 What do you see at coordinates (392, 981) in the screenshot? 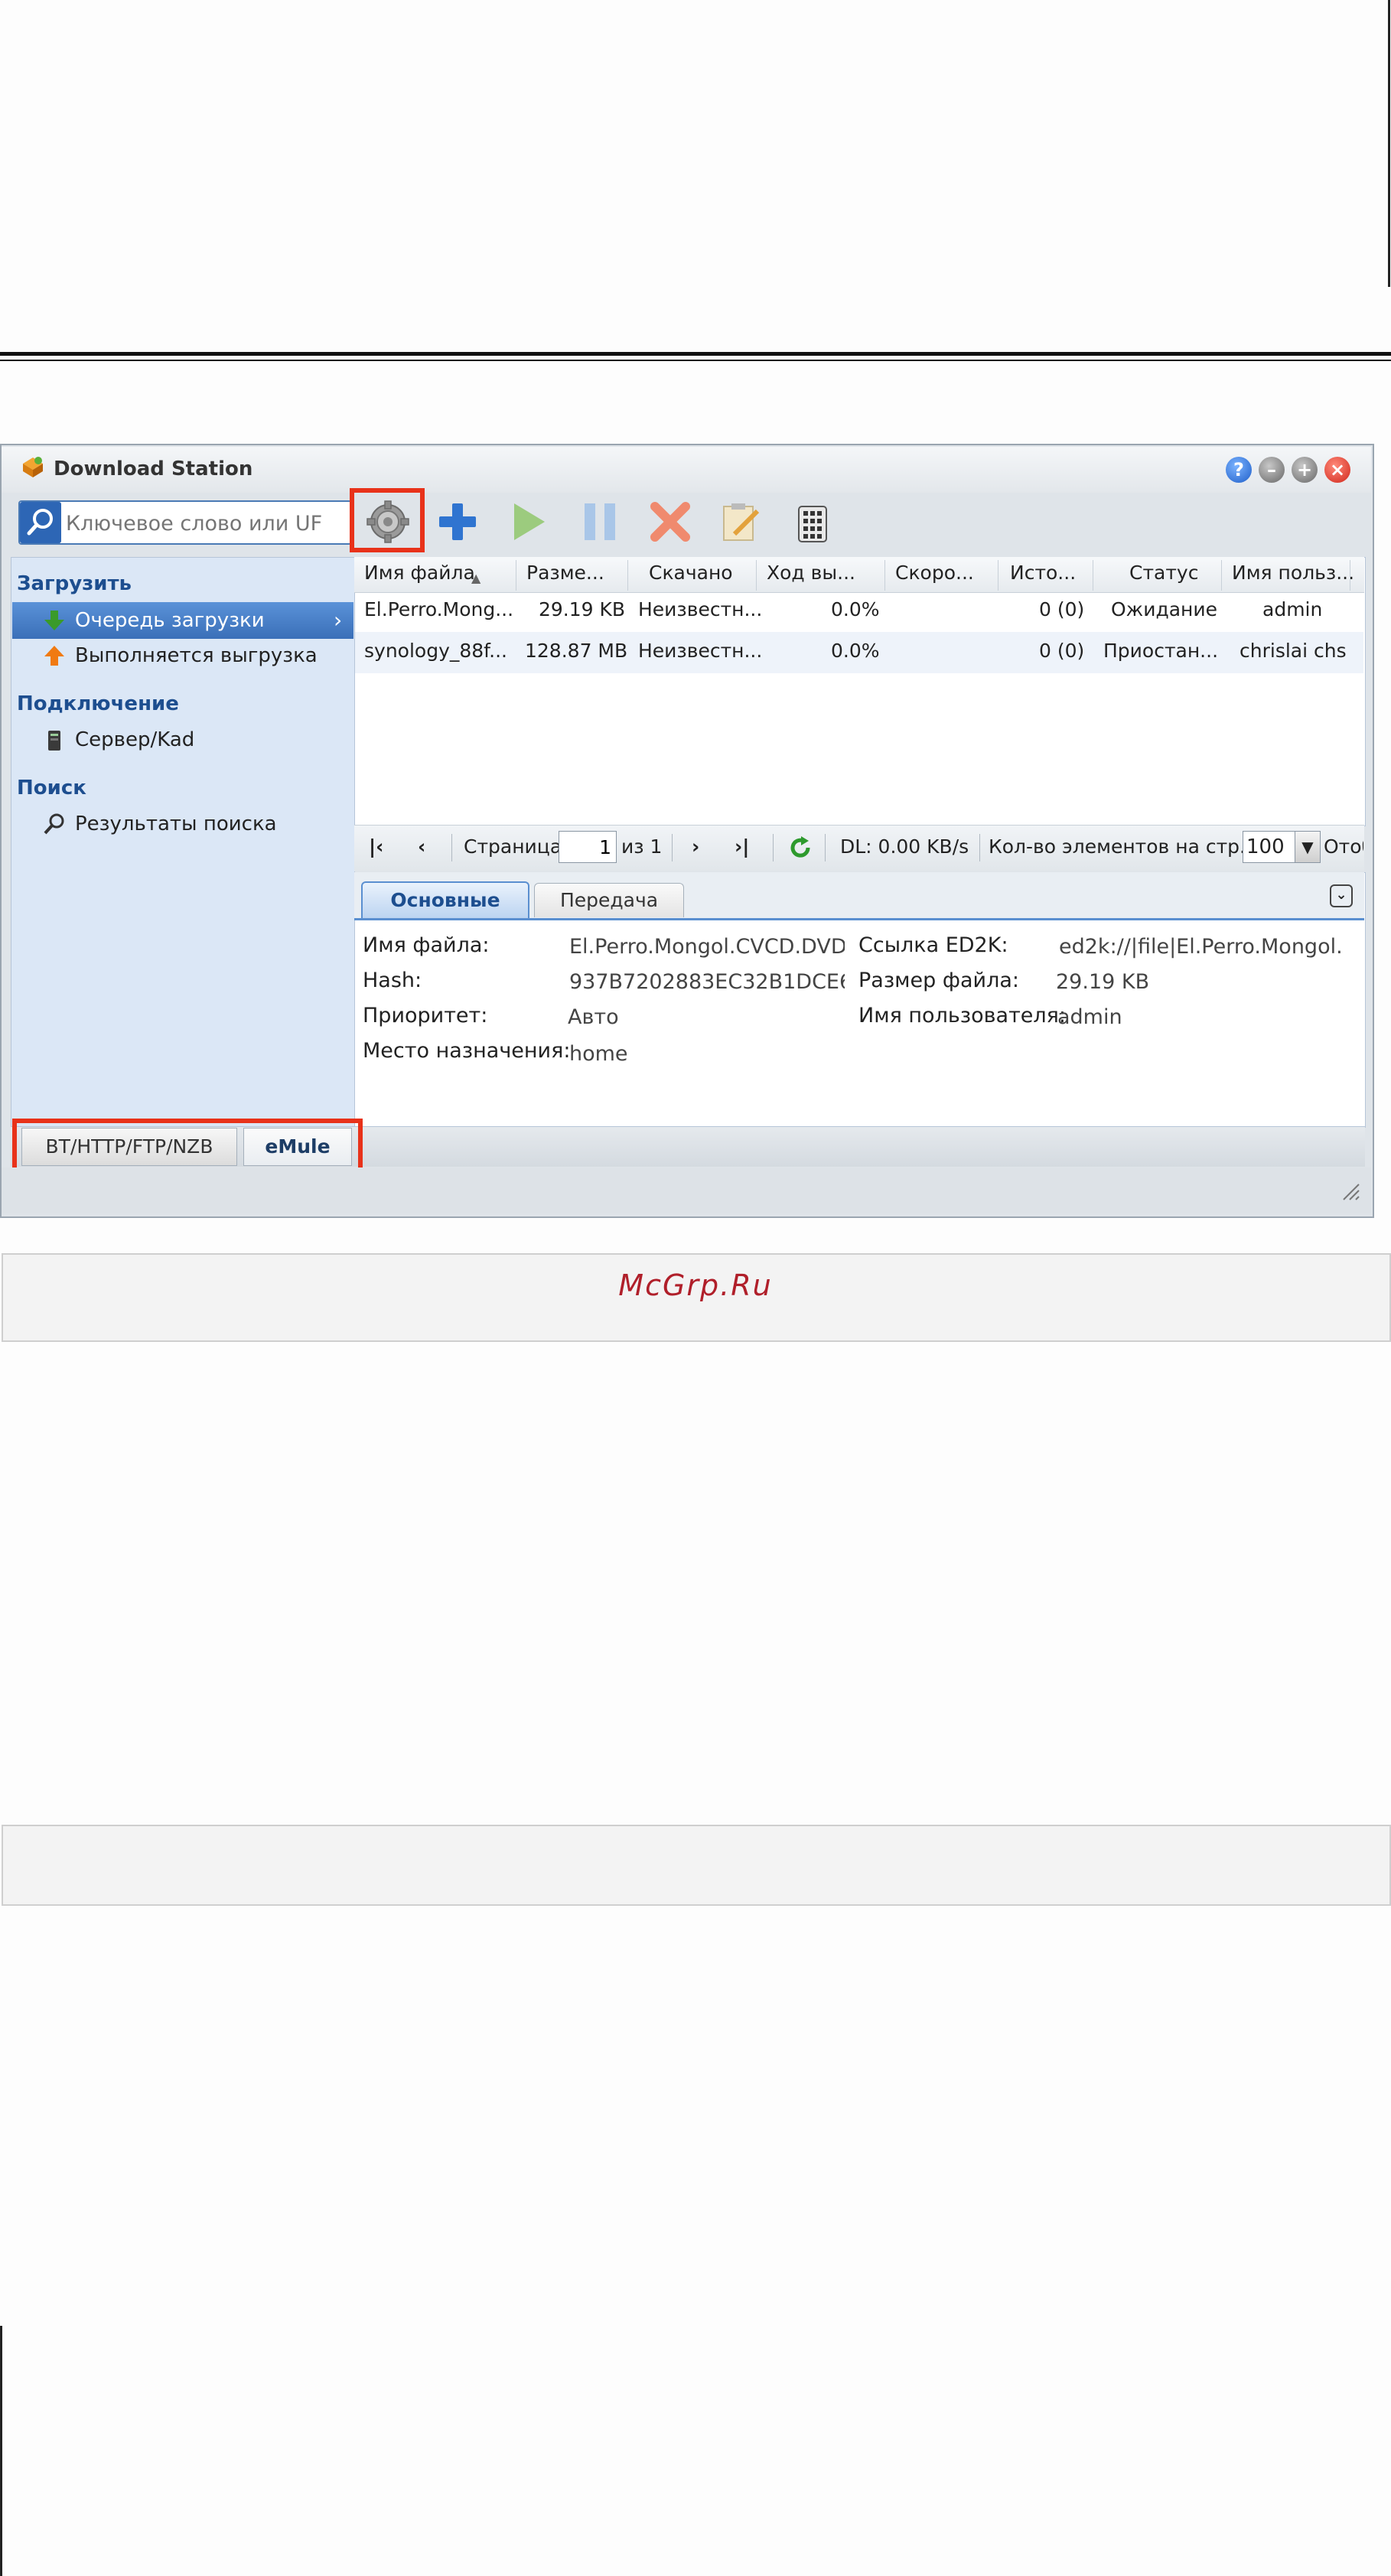
I see `detail-hash-label: Hash:` at bounding box center [392, 981].